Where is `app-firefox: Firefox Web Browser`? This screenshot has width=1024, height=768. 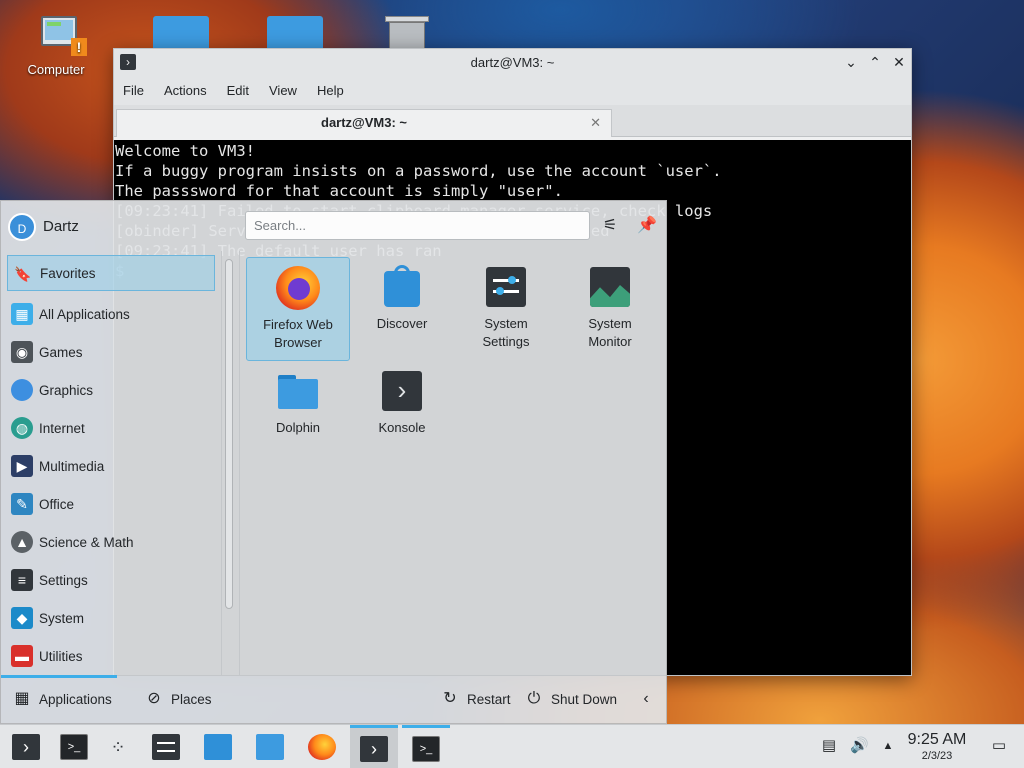 app-firefox: Firefox Web Browser is located at coordinates (298, 309).